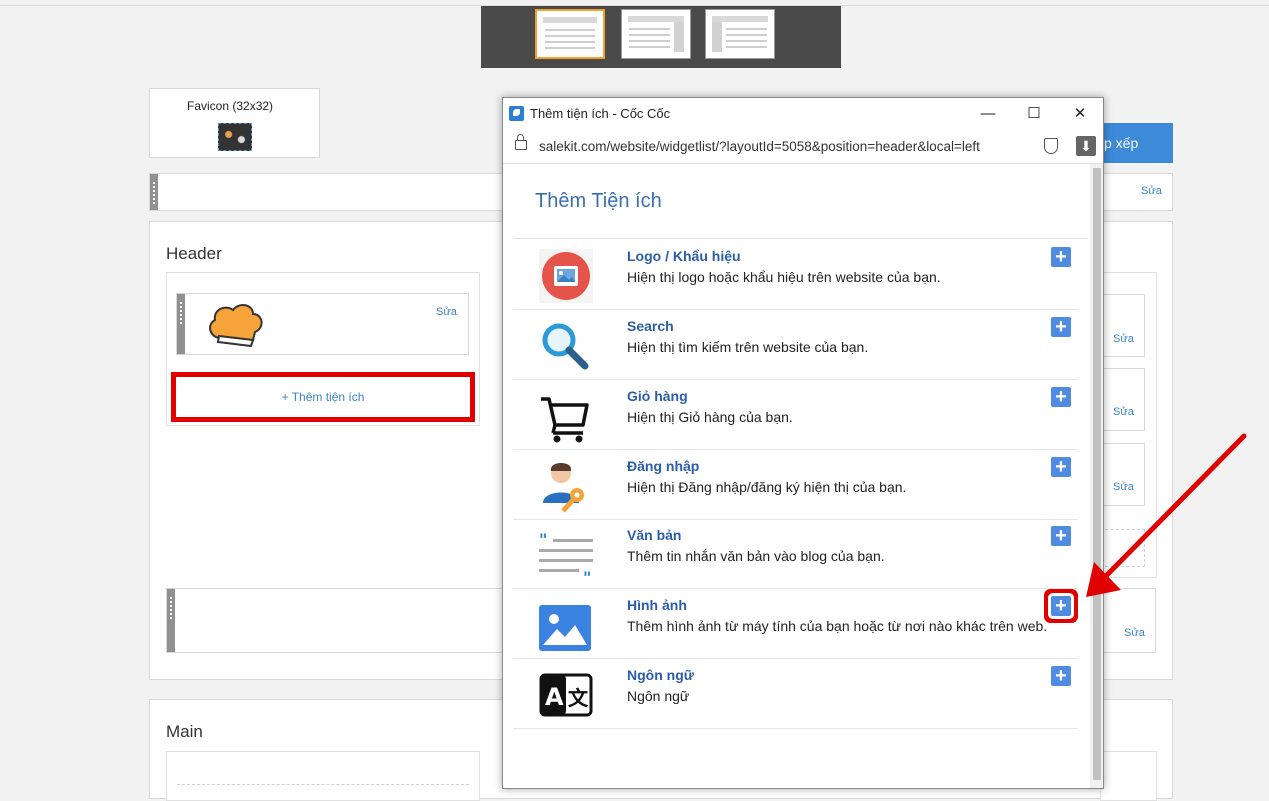 The image size is (1269, 801). I want to click on shield-icon, so click(1051, 146).